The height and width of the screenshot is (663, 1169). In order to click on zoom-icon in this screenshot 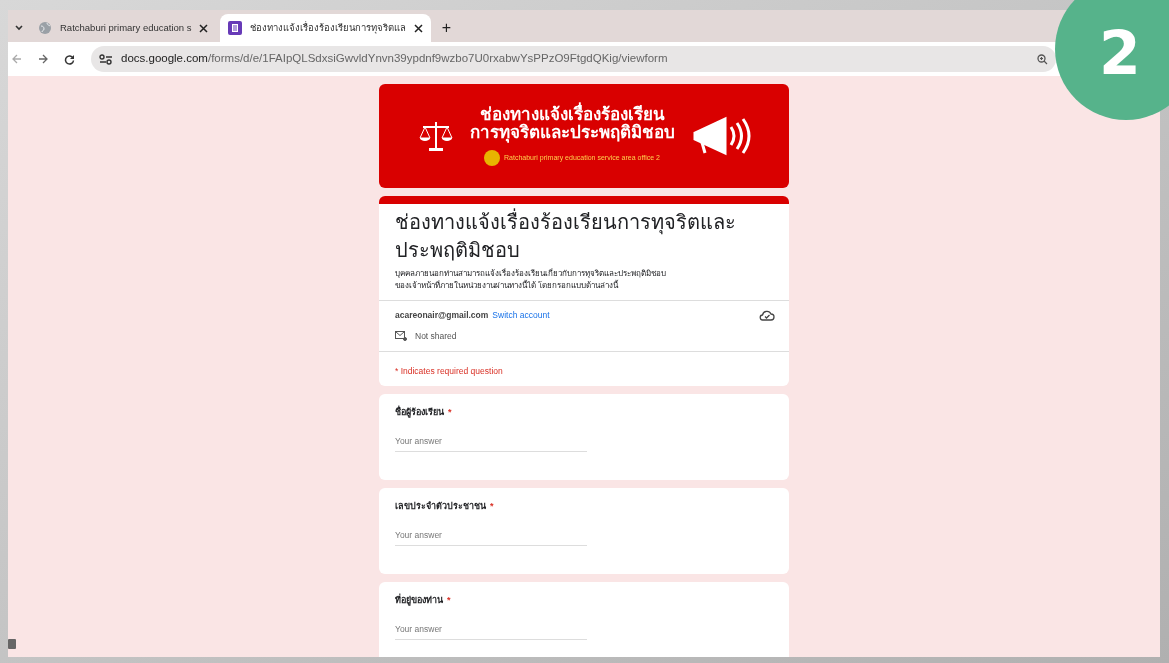, I will do `click(1042, 59)`.